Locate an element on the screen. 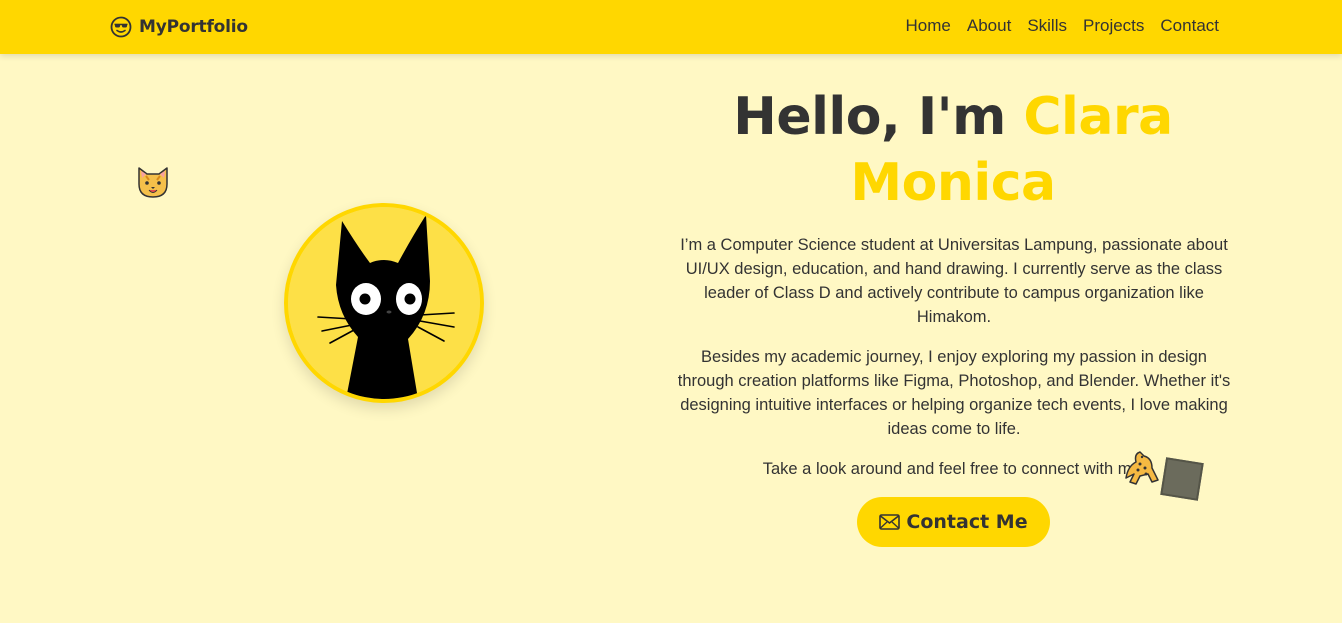  smiling-face-with-sunglasses-icon is located at coordinates (121, 27).